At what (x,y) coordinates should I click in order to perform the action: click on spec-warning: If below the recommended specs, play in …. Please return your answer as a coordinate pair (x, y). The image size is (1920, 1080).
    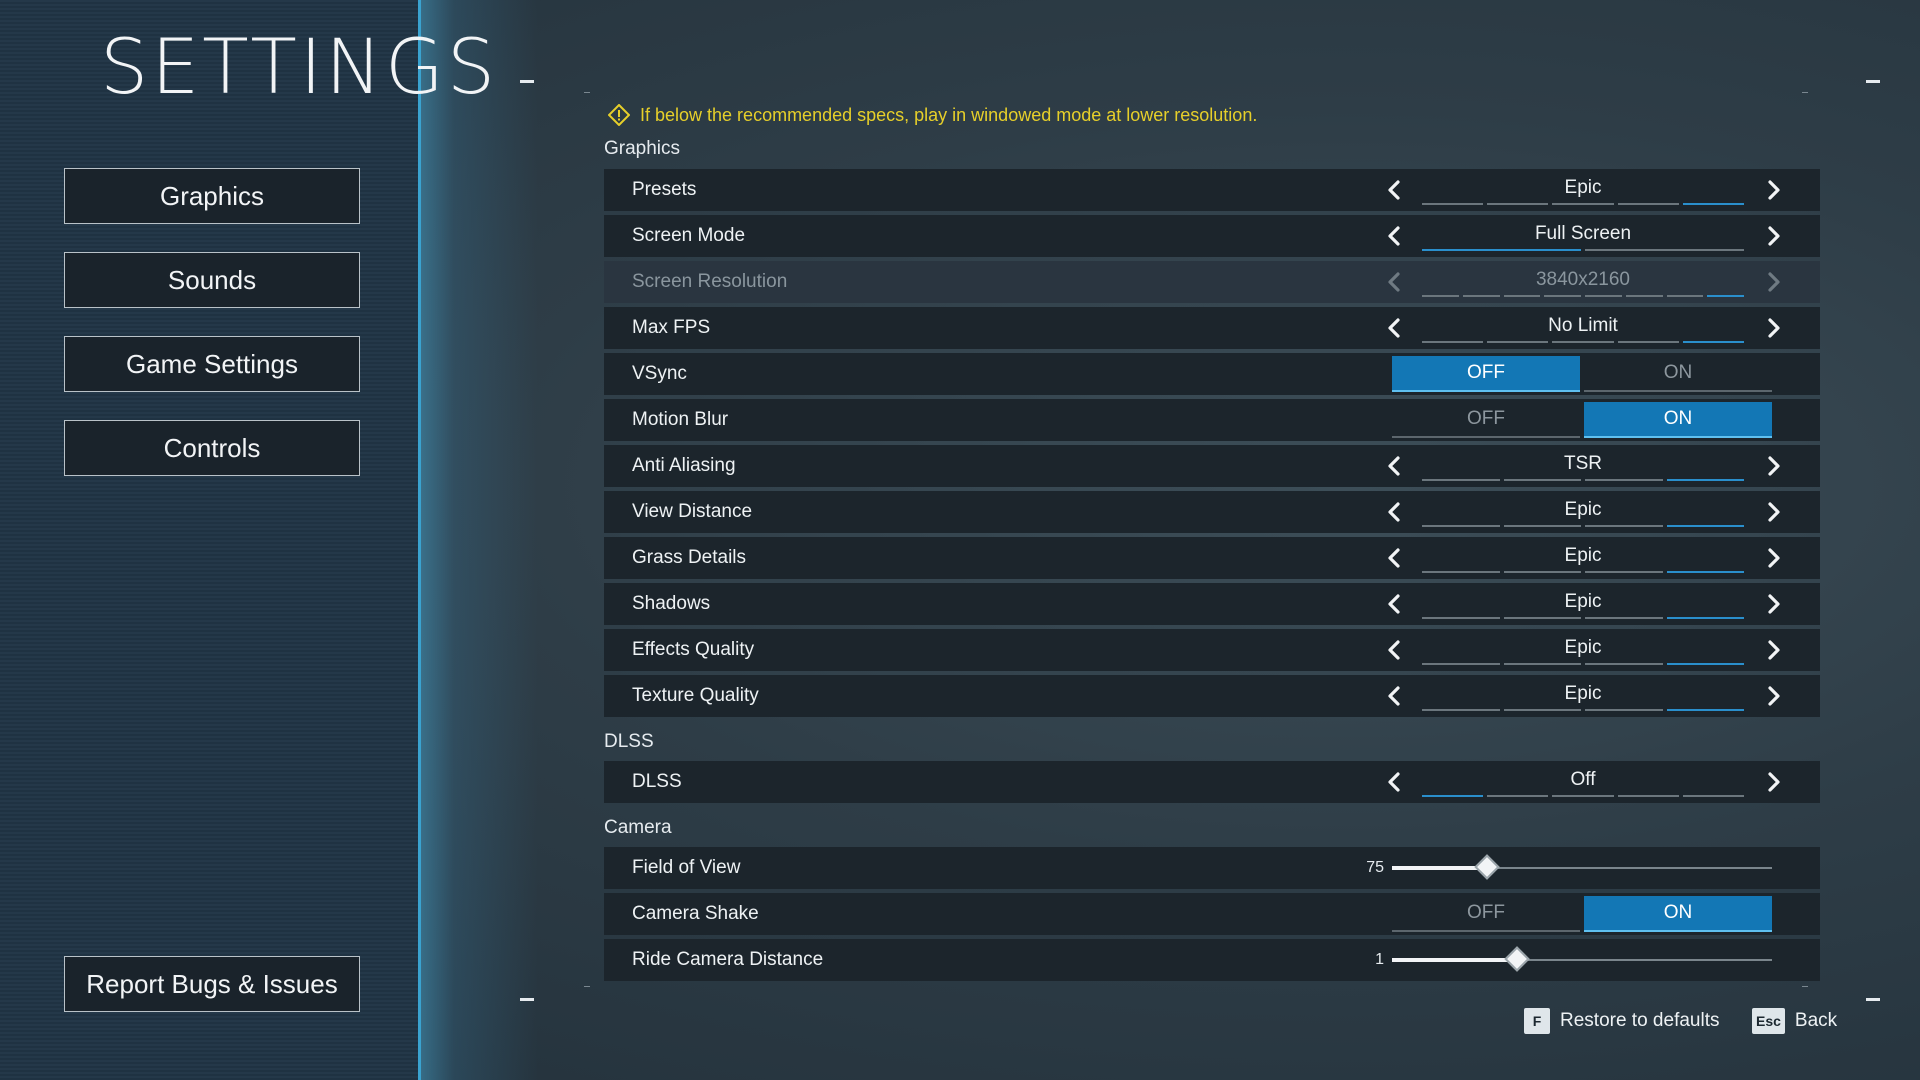
    Looking at the image, I should click on (932, 115).